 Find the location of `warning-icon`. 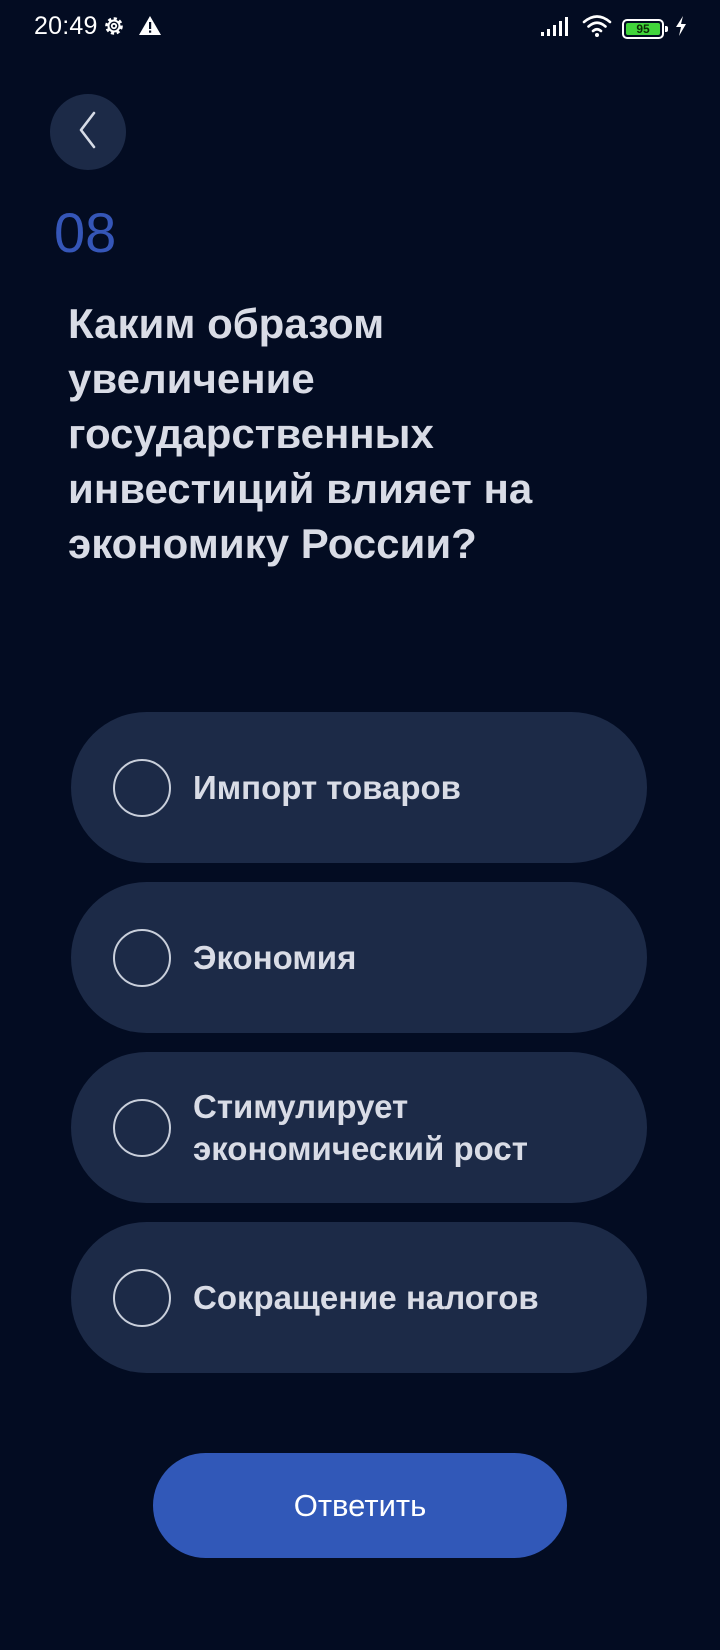

warning-icon is located at coordinates (150, 28).